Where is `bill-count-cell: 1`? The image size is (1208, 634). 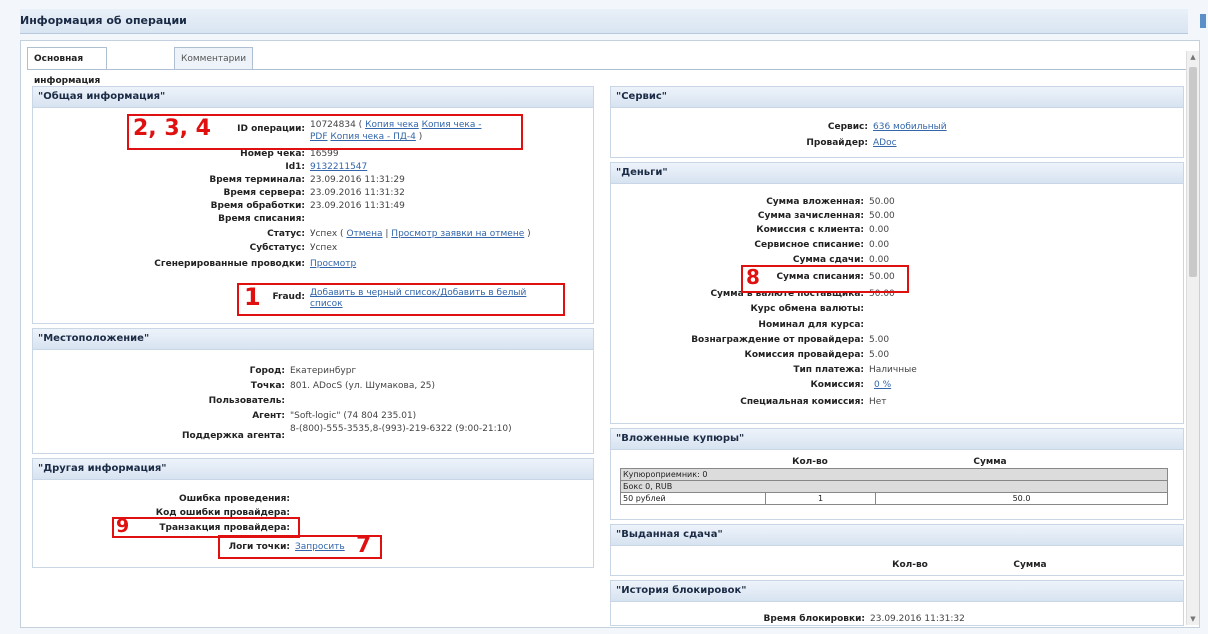 bill-count-cell: 1 is located at coordinates (820, 498).